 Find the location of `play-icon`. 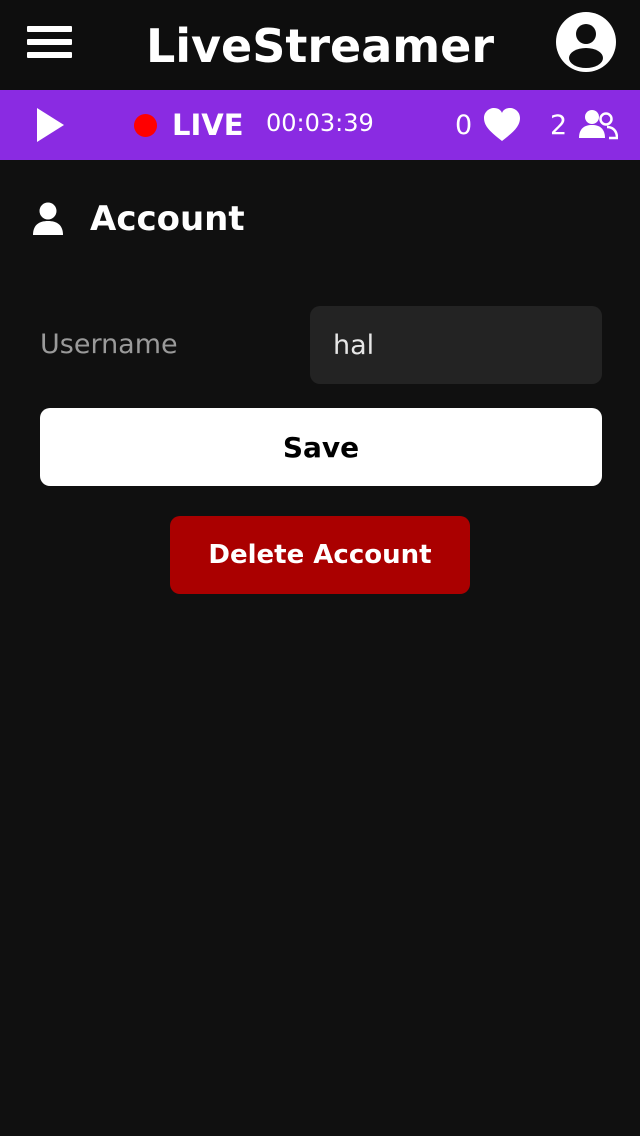

play-icon is located at coordinates (51, 125).